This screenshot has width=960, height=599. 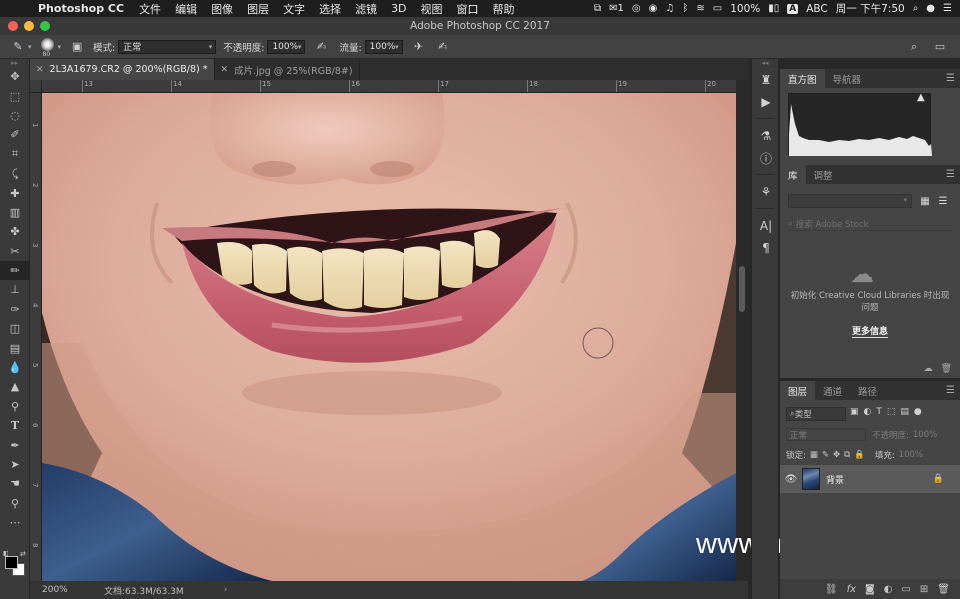 What do you see at coordinates (870, 224) in the screenshot?
I see `stock-search-input: ⌕ 搜索 Adobe Stock` at bounding box center [870, 224].